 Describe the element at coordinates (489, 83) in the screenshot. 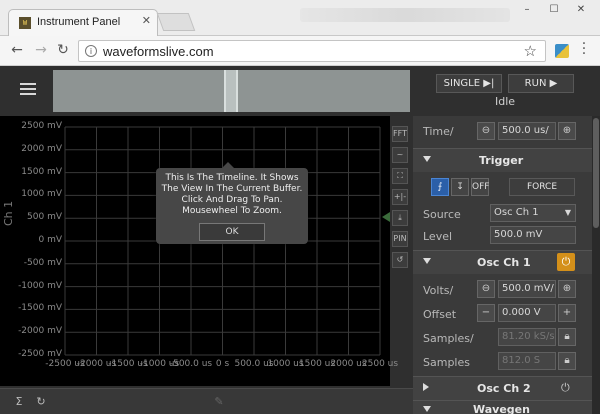

I see `single-play-icon: ▶|` at that location.